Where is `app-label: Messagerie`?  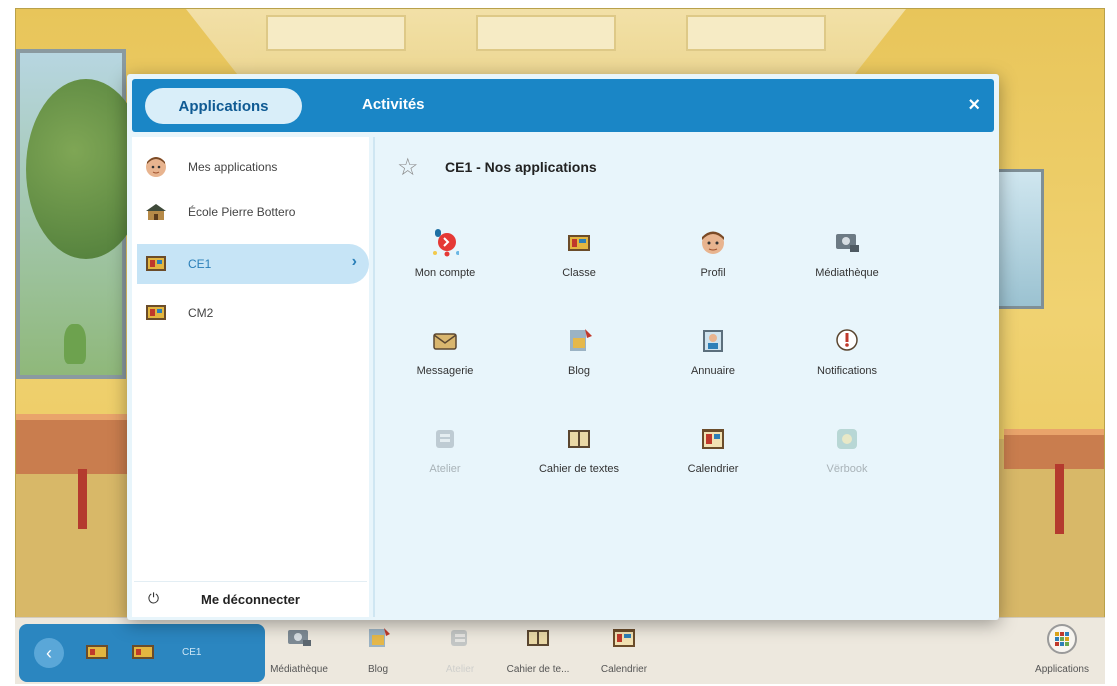 app-label: Messagerie is located at coordinates (445, 371).